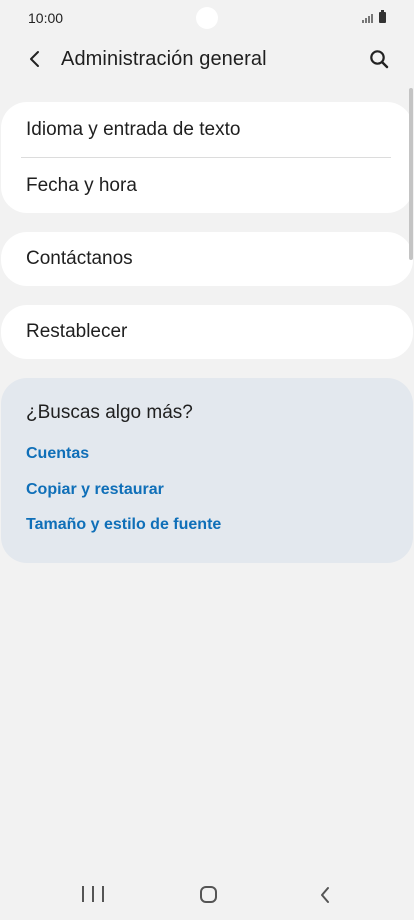  What do you see at coordinates (133, 129) in the screenshot?
I see `menu-item-label: Idioma y entrada de texto` at bounding box center [133, 129].